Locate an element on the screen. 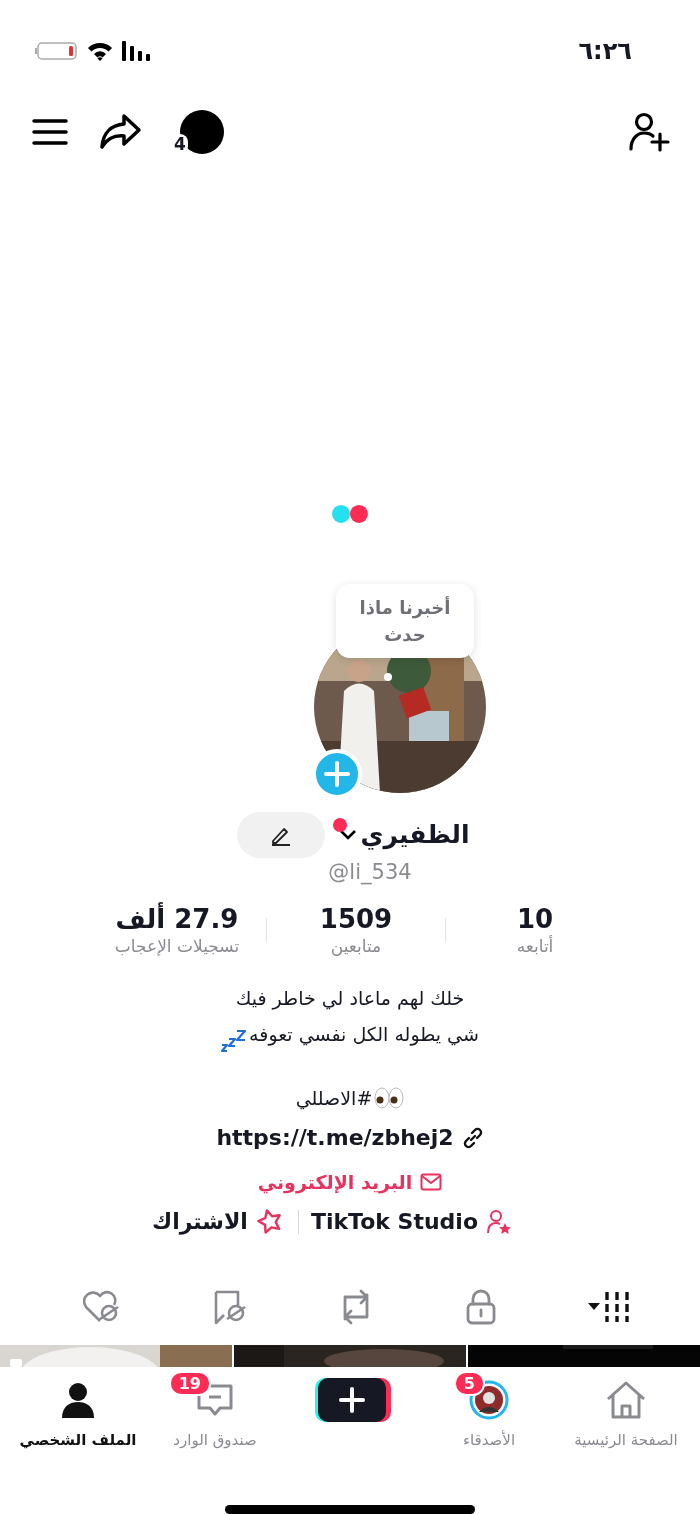 This screenshot has height=1514, width=700. subscribe-link: الاشتراك is located at coordinates (200, 1222).